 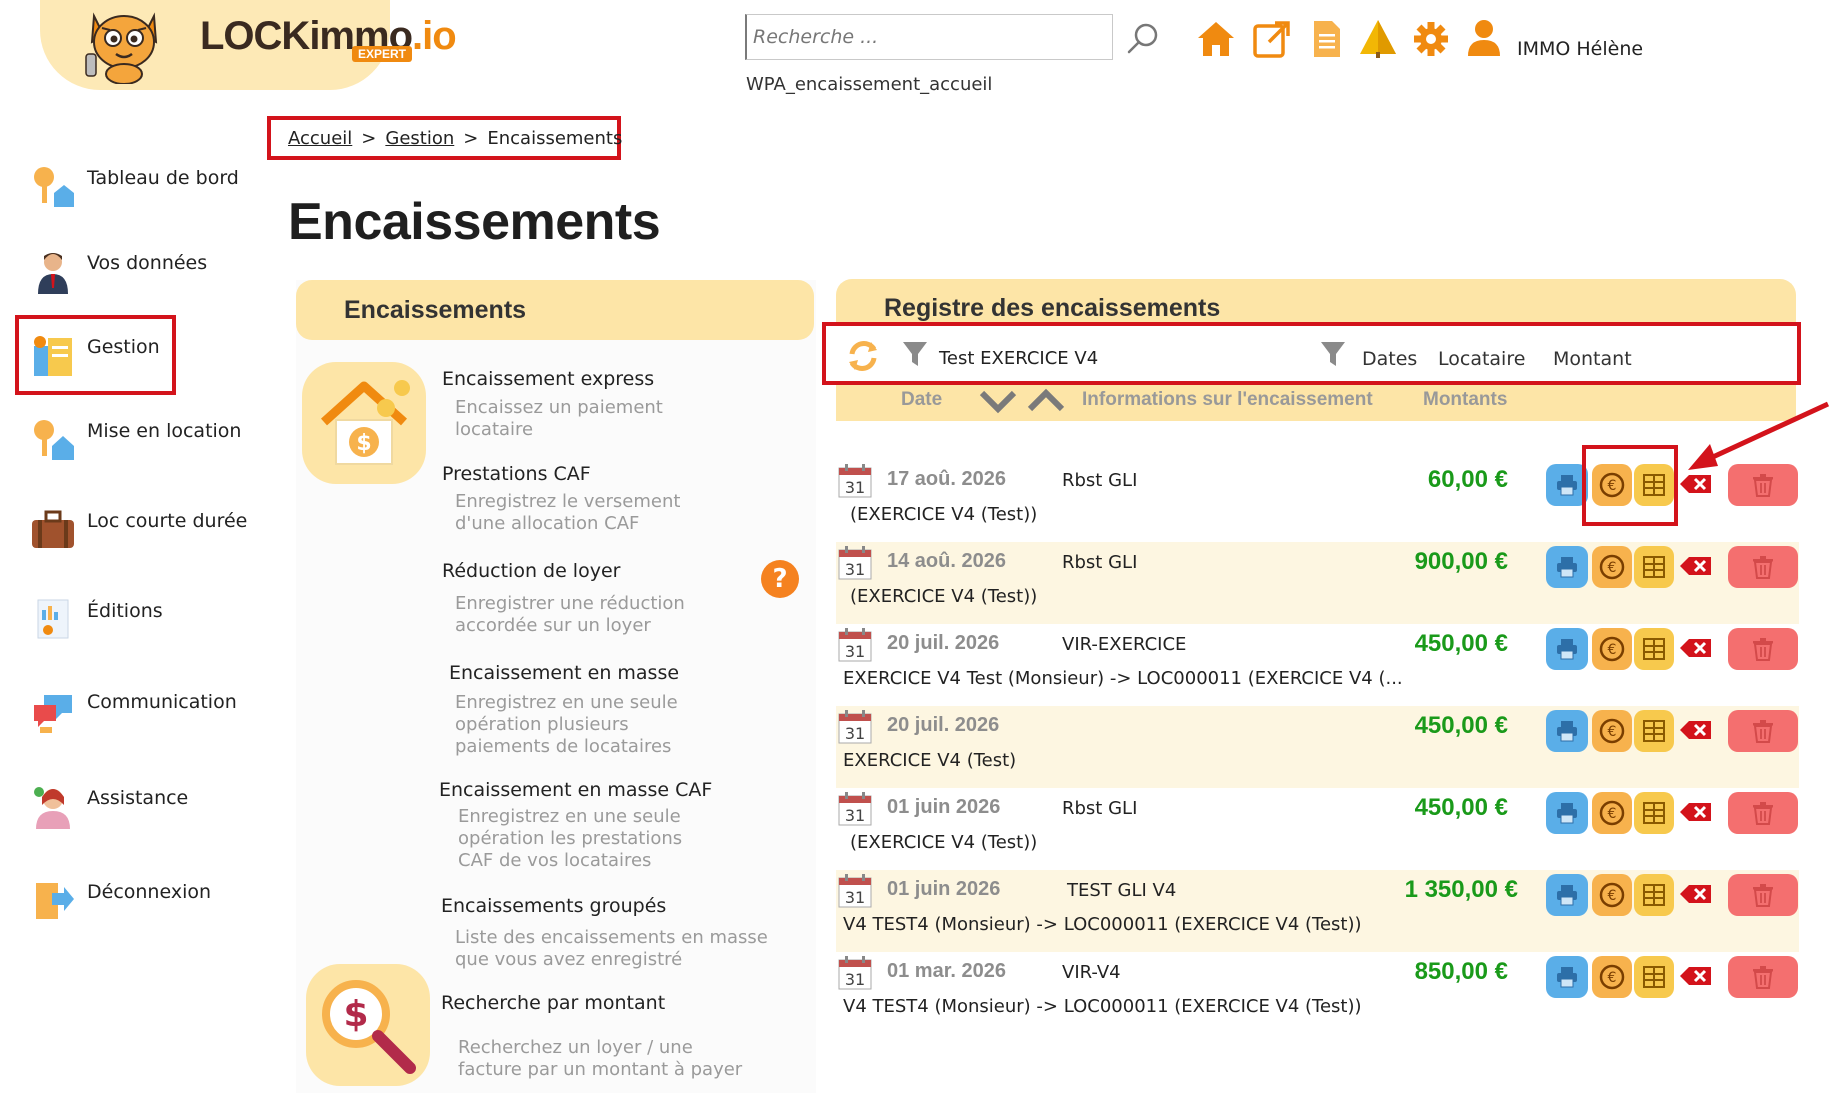 What do you see at coordinates (555, 138) in the screenshot?
I see `breadcrumb-current: Encaissements` at bounding box center [555, 138].